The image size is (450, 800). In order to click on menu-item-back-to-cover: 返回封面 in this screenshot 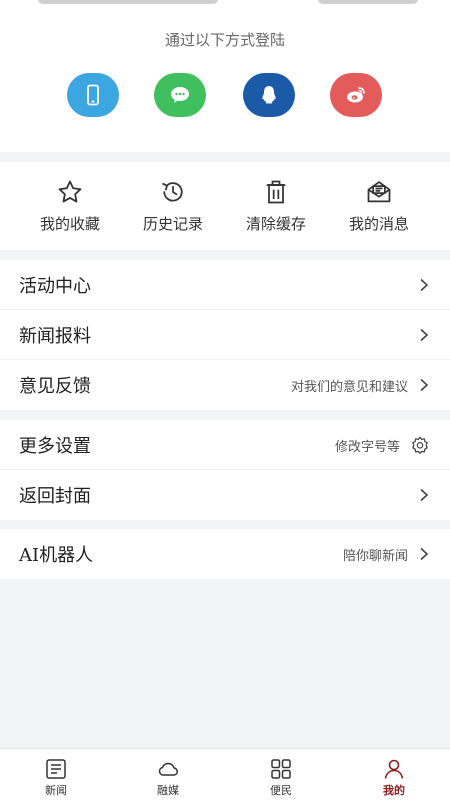, I will do `click(225, 495)`.